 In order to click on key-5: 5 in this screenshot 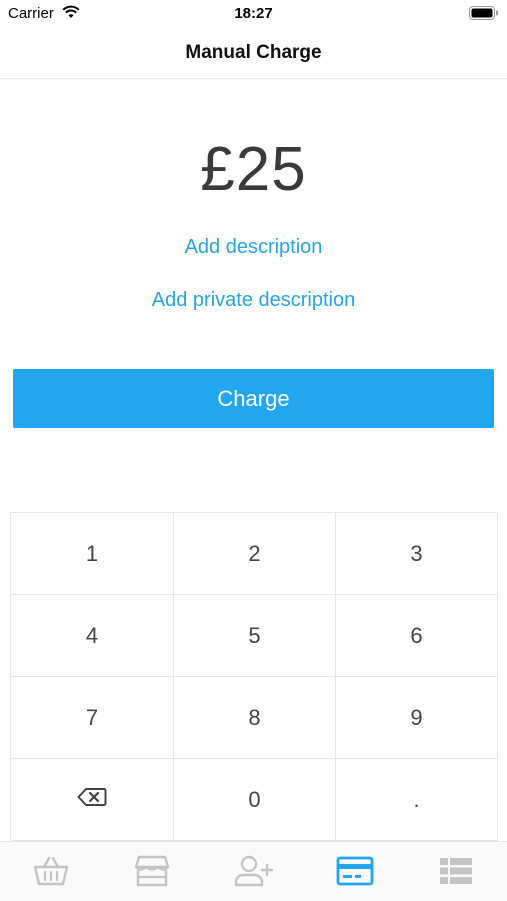, I will do `click(255, 636)`.